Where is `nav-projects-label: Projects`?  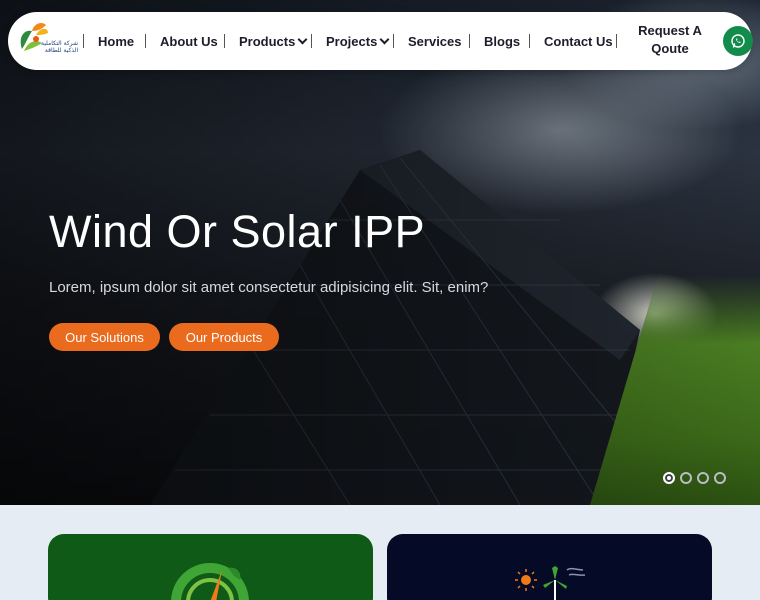
nav-projects-label: Projects is located at coordinates (352, 41).